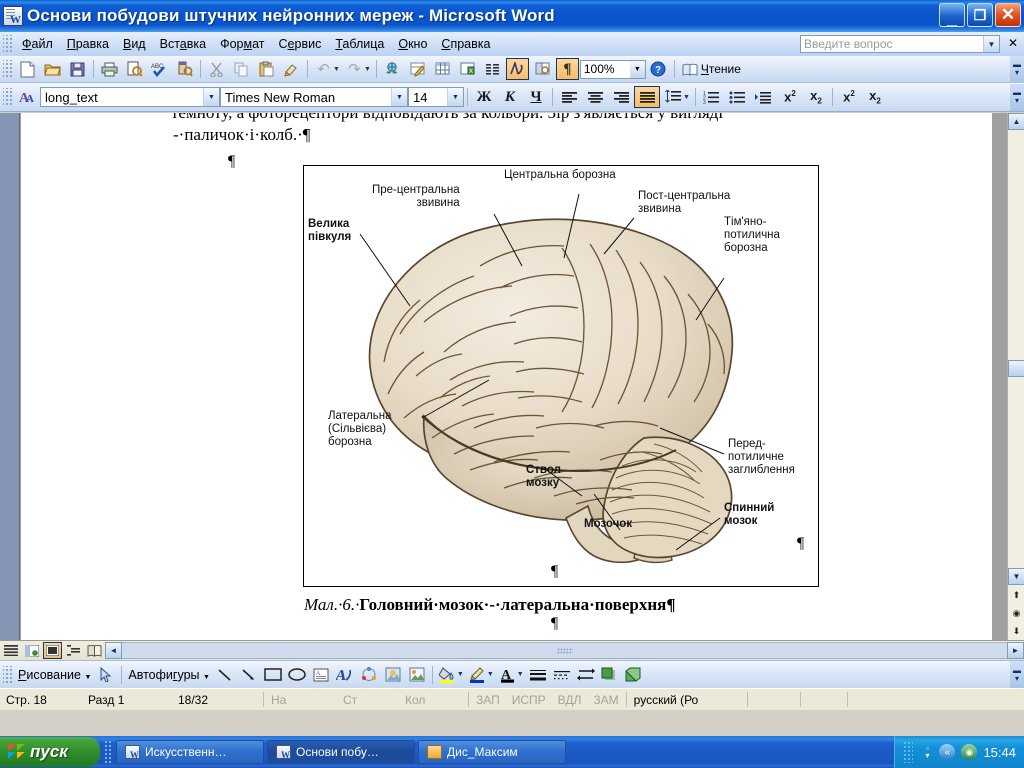 The width and height of the screenshot is (1024, 768). Describe the element at coordinates (77, 69) in the screenshot. I see `save-icon` at that location.